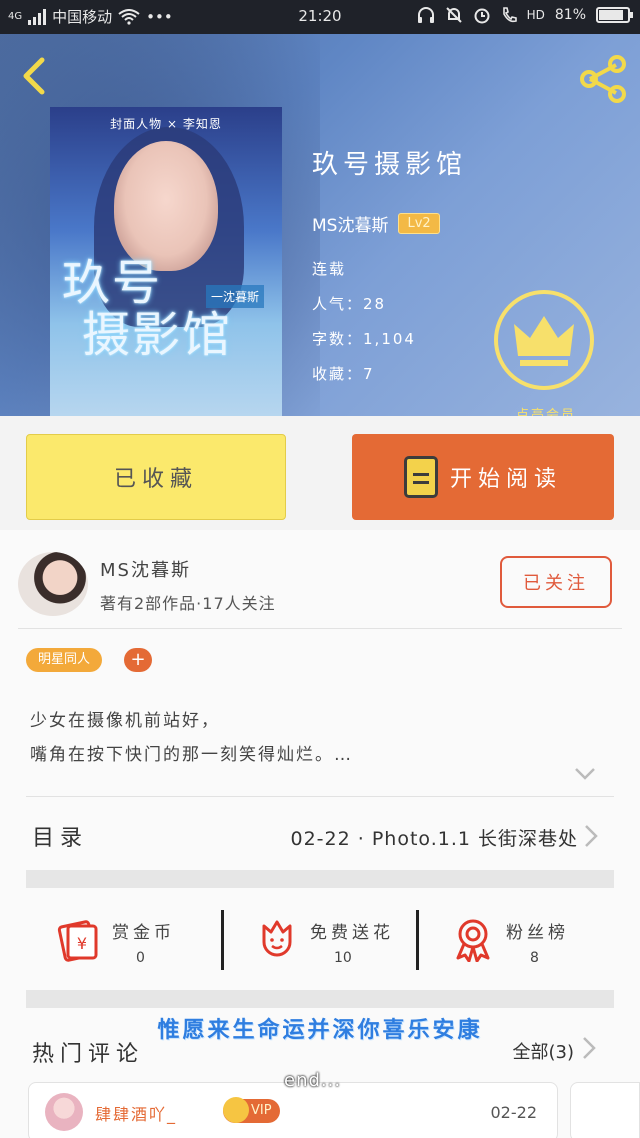 The width and height of the screenshot is (640, 1138). I want to click on book-meta: 玖号摄影馆 MS沈暮斯 Lv2 连载 人气：28 字数：1,104 收藏：7, so click(389, 259).